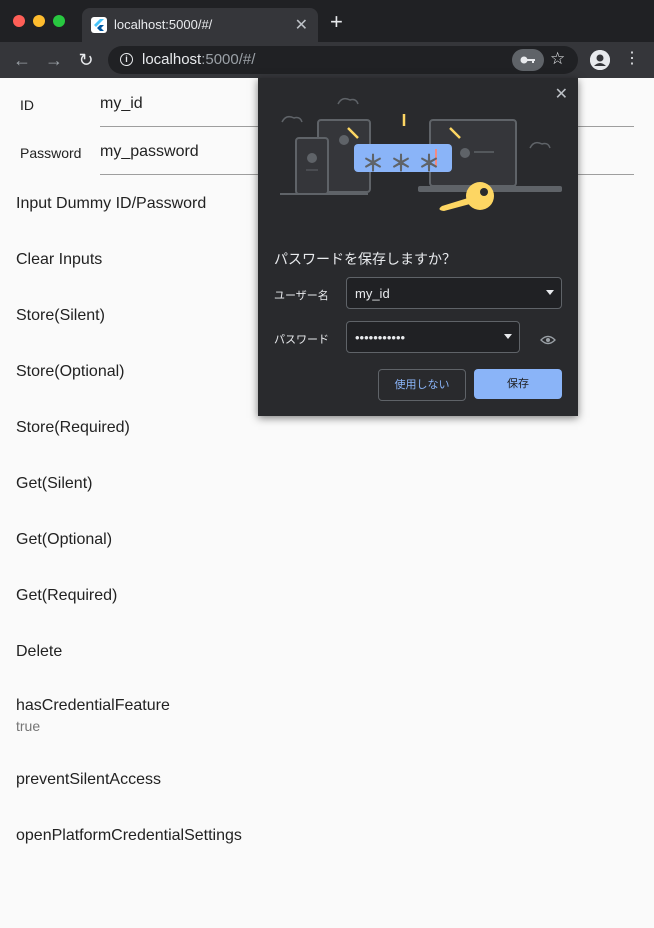  Describe the element at coordinates (27, 105) in the screenshot. I see `id-label: ID` at that location.